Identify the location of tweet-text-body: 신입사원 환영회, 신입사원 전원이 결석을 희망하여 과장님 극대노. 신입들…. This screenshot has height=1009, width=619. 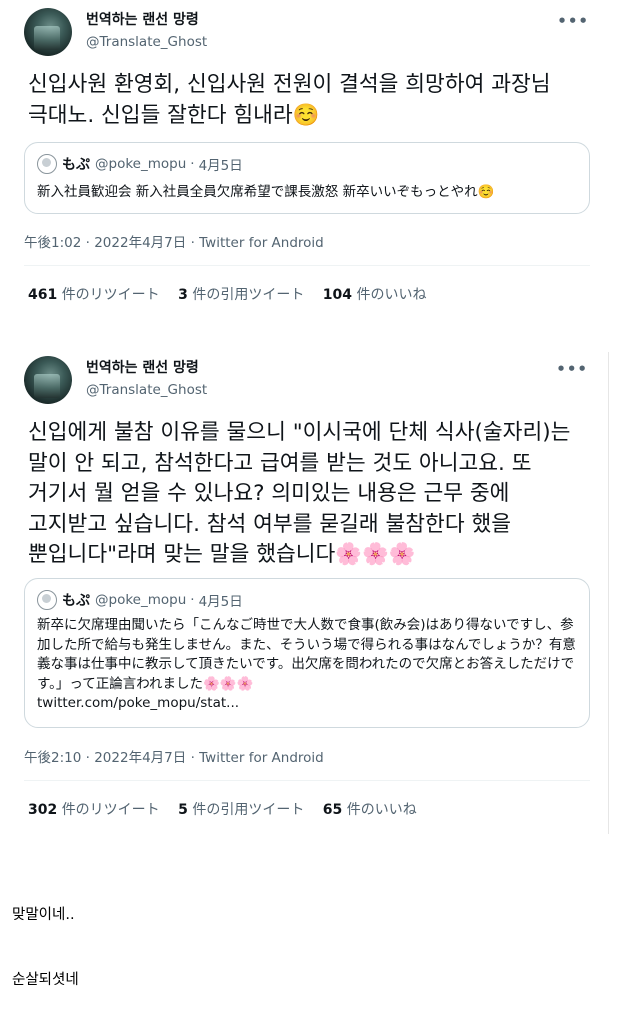
(289, 100).